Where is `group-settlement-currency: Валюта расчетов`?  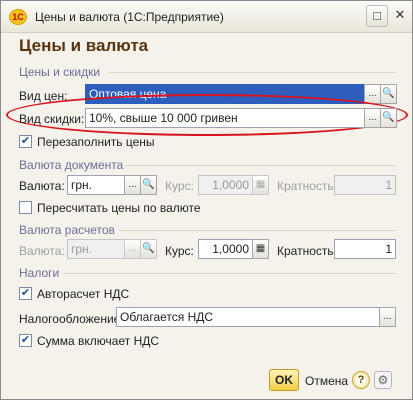
group-settlement-currency: Валюта расчетов is located at coordinates (67, 230).